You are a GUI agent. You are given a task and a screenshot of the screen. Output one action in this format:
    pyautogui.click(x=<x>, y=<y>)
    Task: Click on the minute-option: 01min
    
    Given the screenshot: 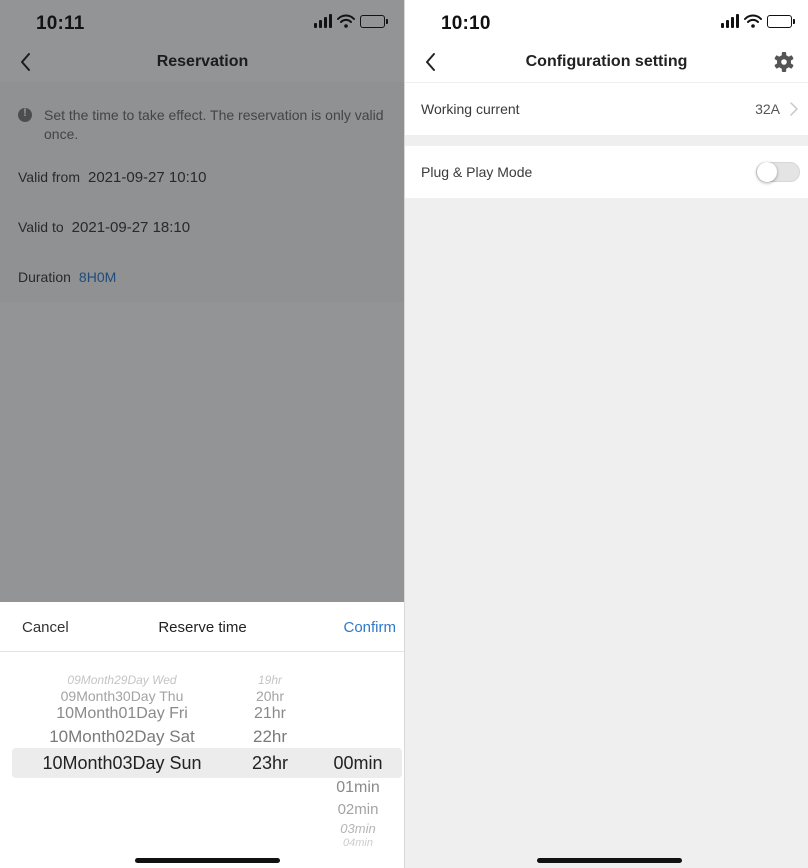 What is the action you would take?
    pyautogui.click(x=358, y=788)
    